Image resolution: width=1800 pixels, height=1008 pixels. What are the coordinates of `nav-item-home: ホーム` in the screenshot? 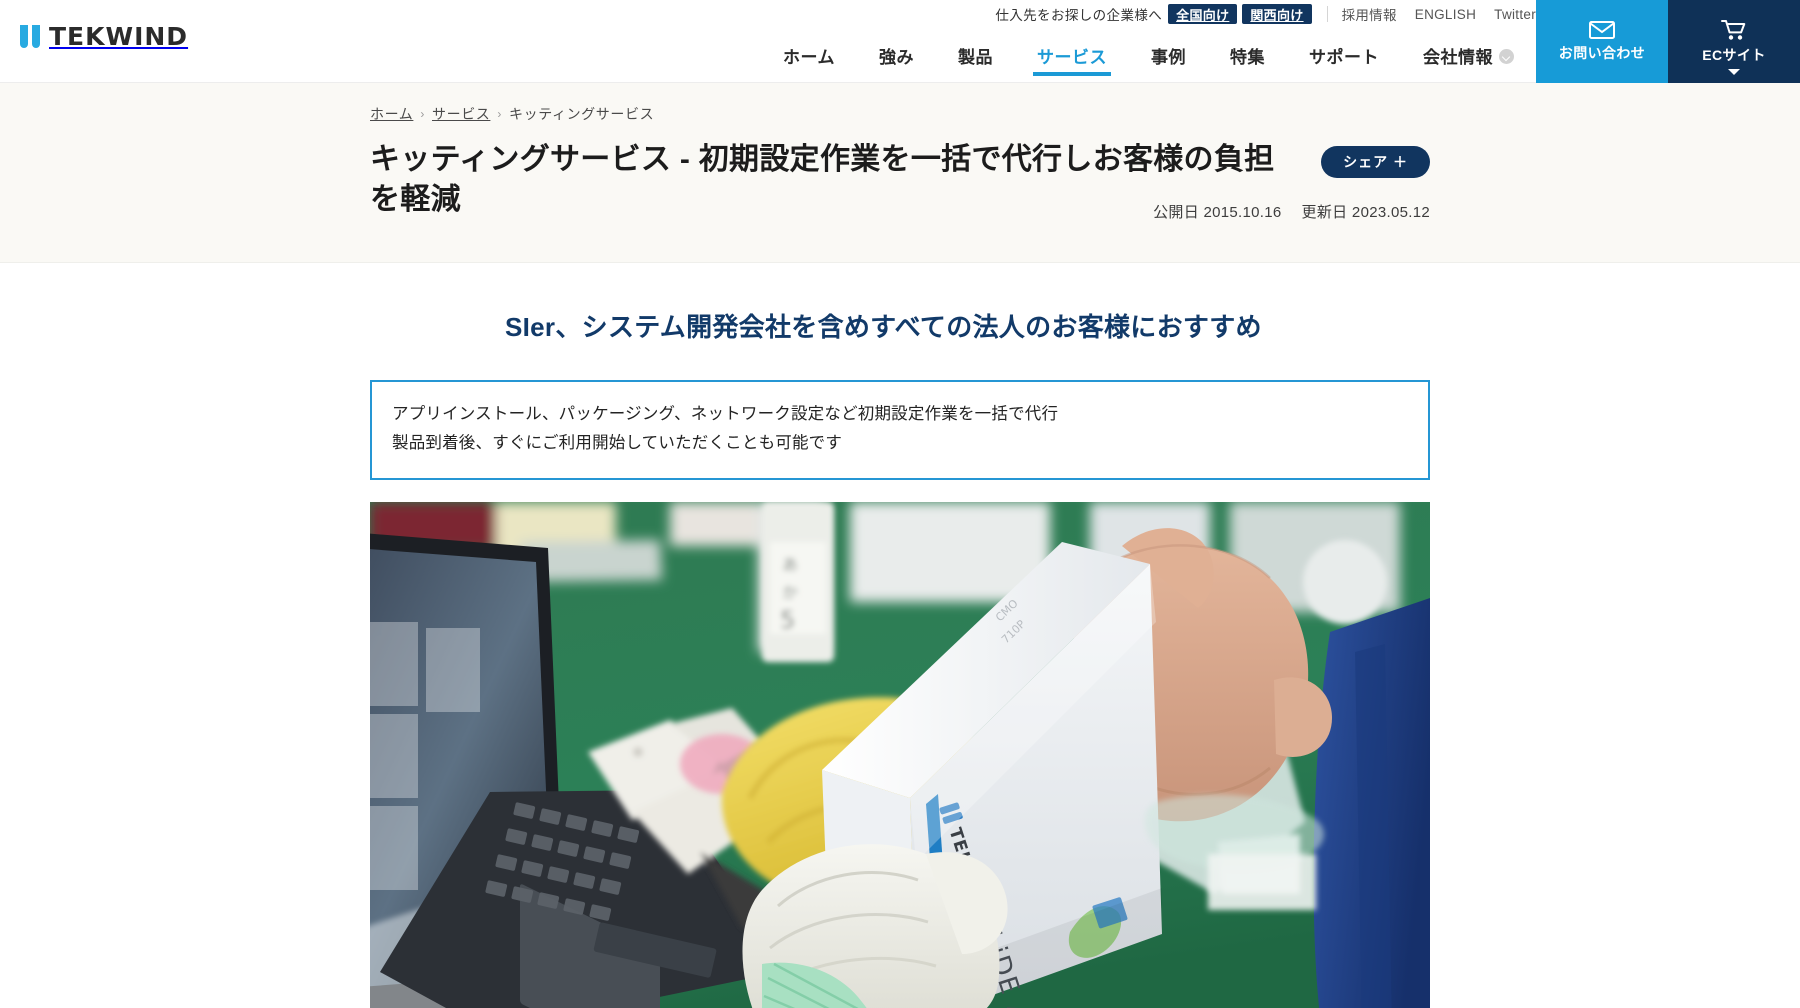 It's located at (809, 55).